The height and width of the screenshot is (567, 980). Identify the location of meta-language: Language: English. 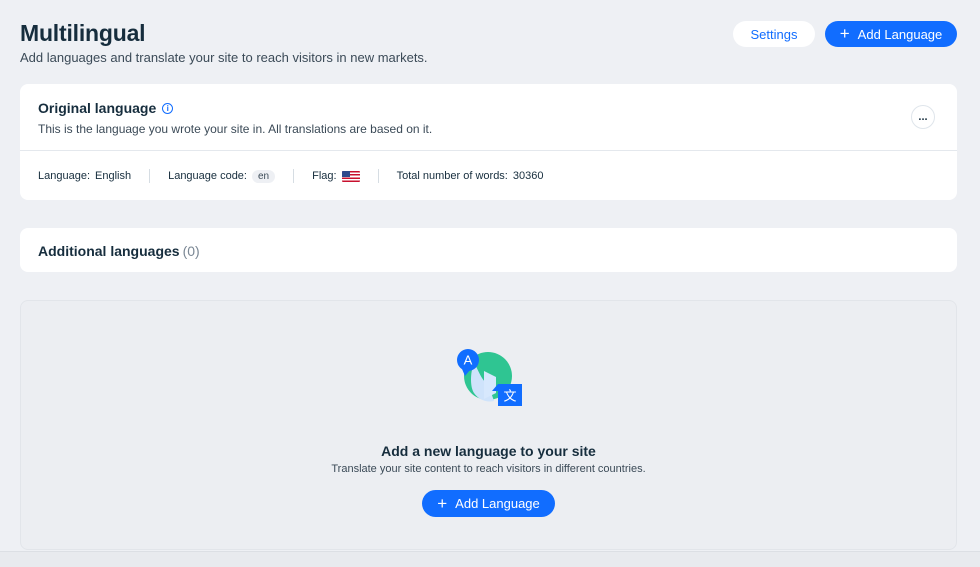
(84, 176).